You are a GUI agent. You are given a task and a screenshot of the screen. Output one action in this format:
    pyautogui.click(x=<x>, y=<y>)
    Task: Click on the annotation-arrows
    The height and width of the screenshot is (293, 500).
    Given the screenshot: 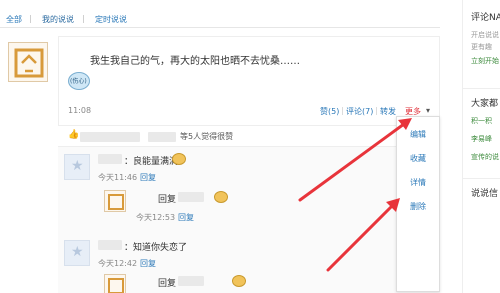 What is the action you would take?
    pyautogui.click(x=355, y=195)
    